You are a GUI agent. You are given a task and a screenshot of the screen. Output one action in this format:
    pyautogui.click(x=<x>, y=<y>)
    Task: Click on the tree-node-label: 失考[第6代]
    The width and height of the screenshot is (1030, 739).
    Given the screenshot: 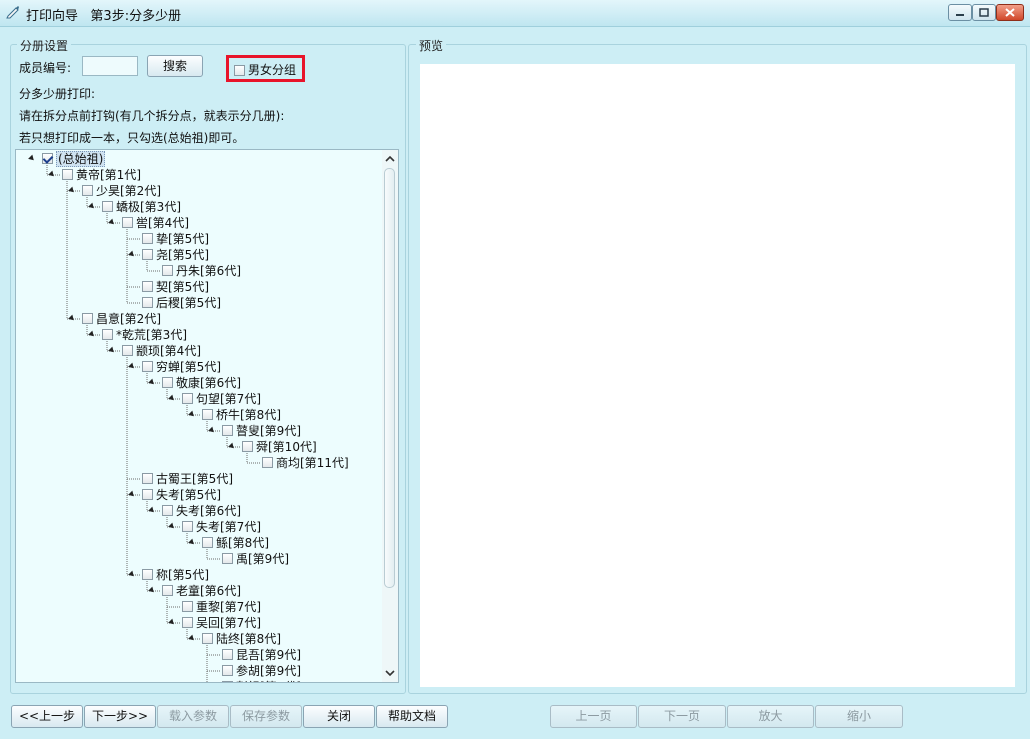 What is the action you would take?
    pyautogui.click(x=208, y=511)
    